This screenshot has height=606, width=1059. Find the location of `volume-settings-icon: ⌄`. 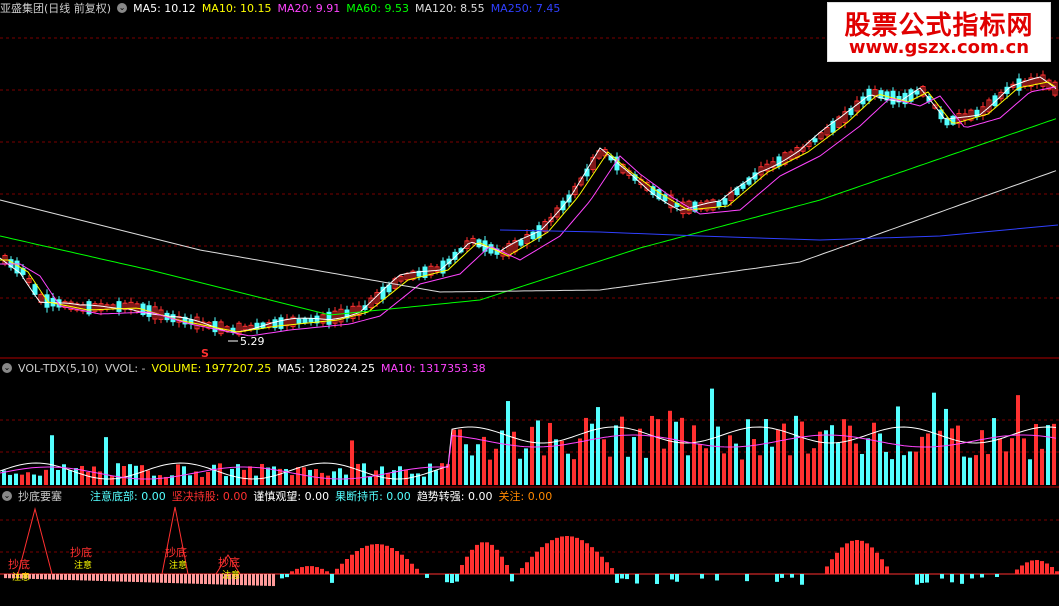

volume-settings-icon: ⌄ is located at coordinates (7, 368).